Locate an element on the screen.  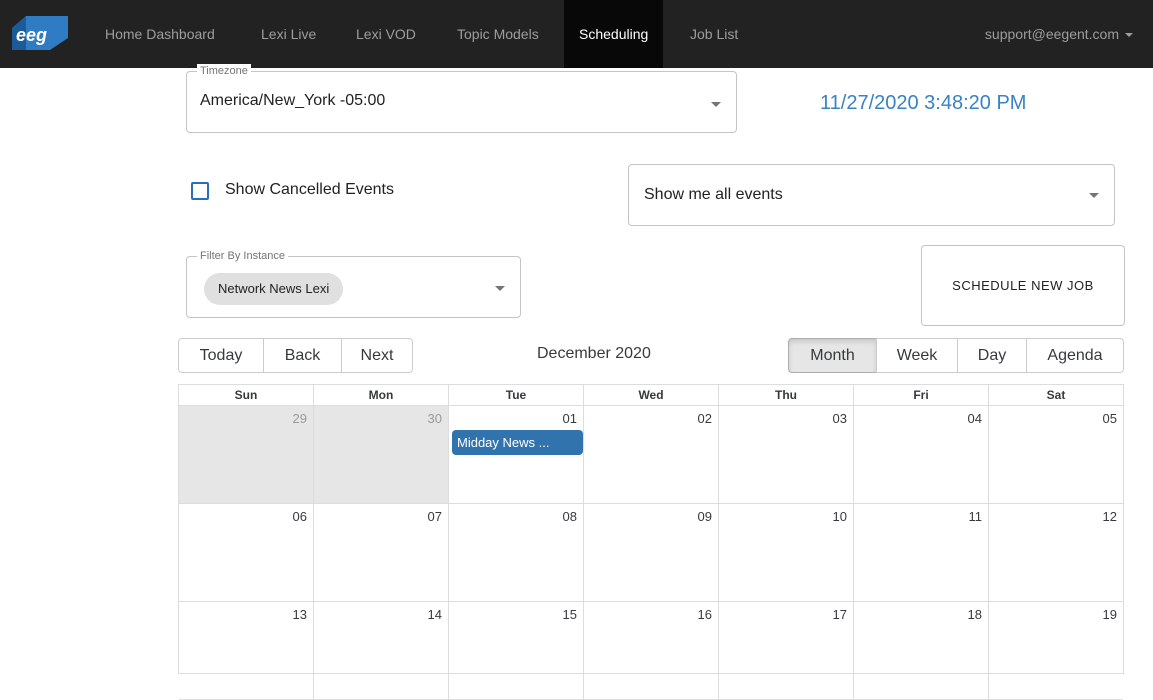
user-menu: support@eegent.com is located at coordinates (1059, 34).